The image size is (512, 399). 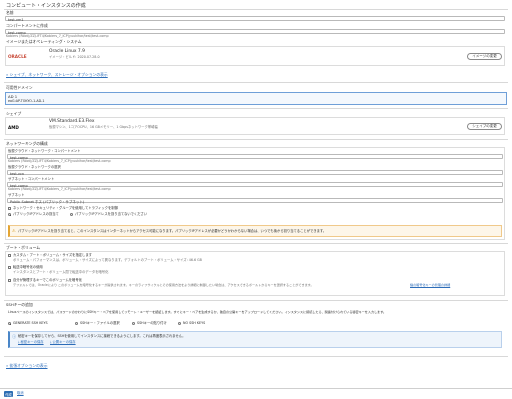 What do you see at coordinates (9, 255) in the screenshot?
I see `custom-boot-size-checkbox` at bounding box center [9, 255].